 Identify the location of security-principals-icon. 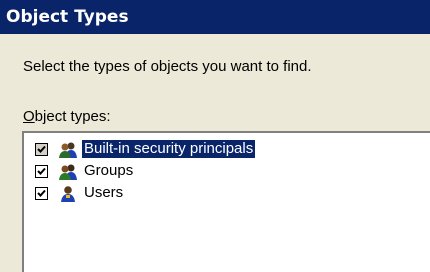
(68, 150).